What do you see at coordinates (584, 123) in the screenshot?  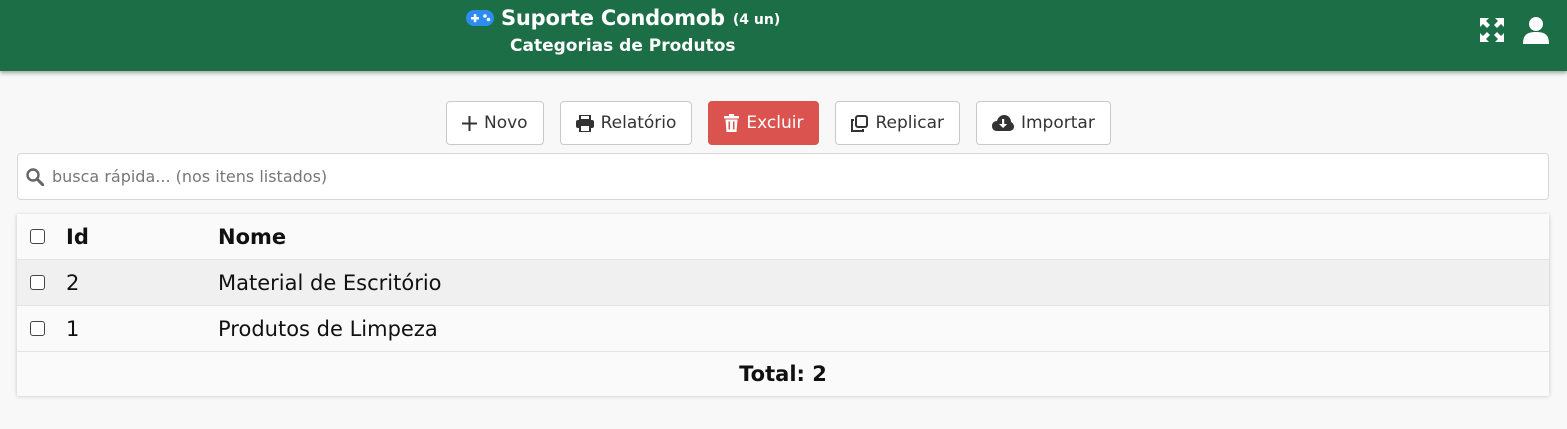 I see `printer-icon` at bounding box center [584, 123].